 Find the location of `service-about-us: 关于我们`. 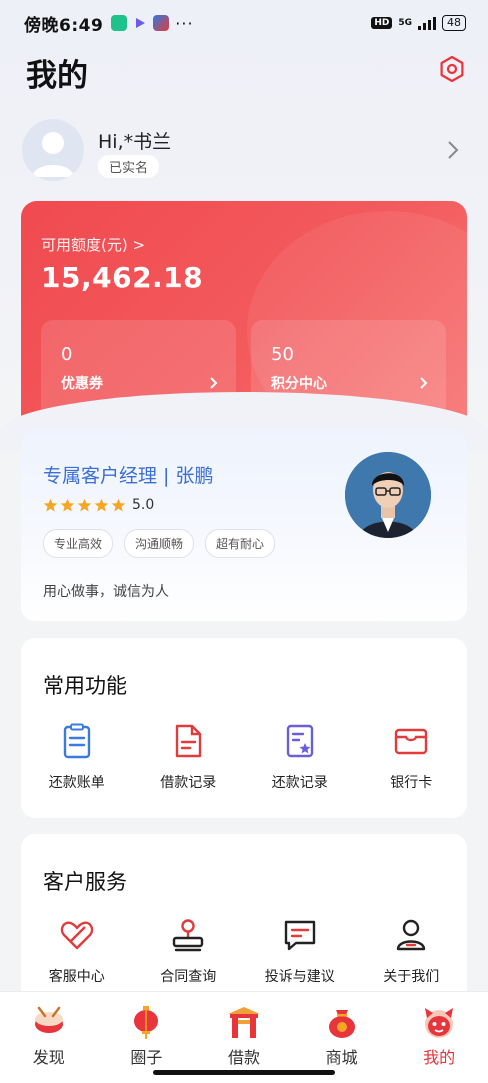

service-about-us: 关于我们 is located at coordinates (412, 951).